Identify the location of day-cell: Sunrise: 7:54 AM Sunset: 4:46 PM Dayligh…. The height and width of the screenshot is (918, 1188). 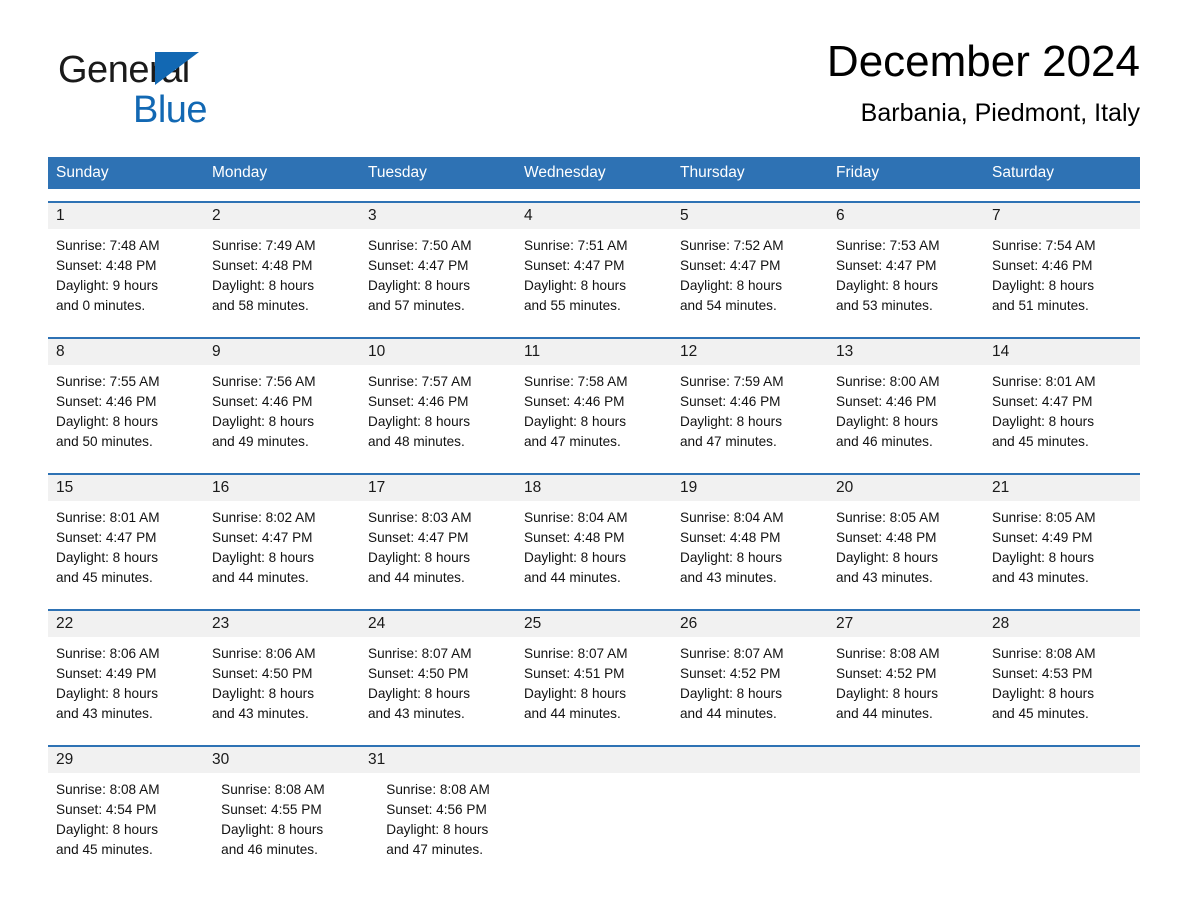
(1062, 277).